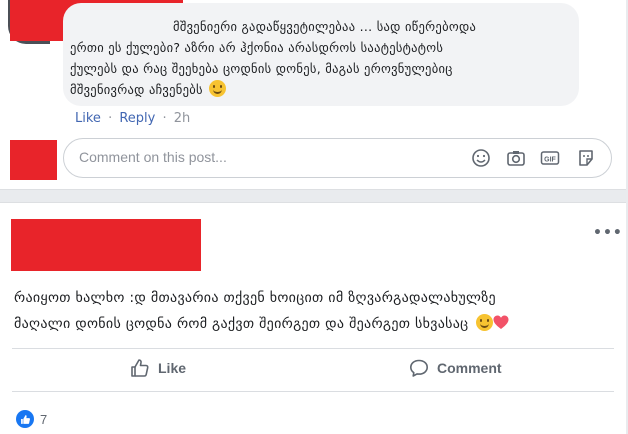  I want to click on comment-like-link: Like, so click(88, 118).